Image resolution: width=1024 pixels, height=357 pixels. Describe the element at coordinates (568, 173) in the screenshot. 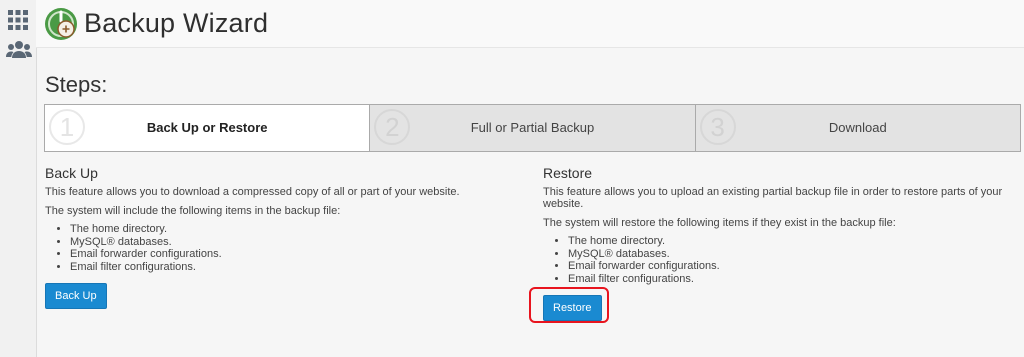

I see `restore-title: Restore` at that location.